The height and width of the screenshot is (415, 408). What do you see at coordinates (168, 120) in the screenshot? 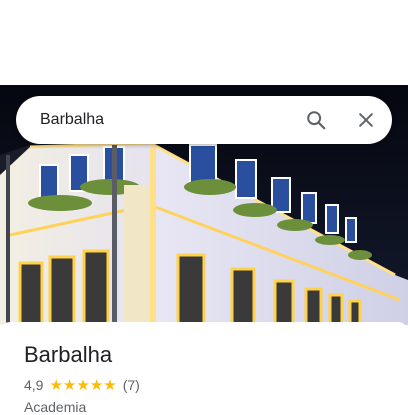
I see `search-query: Barbalha` at bounding box center [168, 120].